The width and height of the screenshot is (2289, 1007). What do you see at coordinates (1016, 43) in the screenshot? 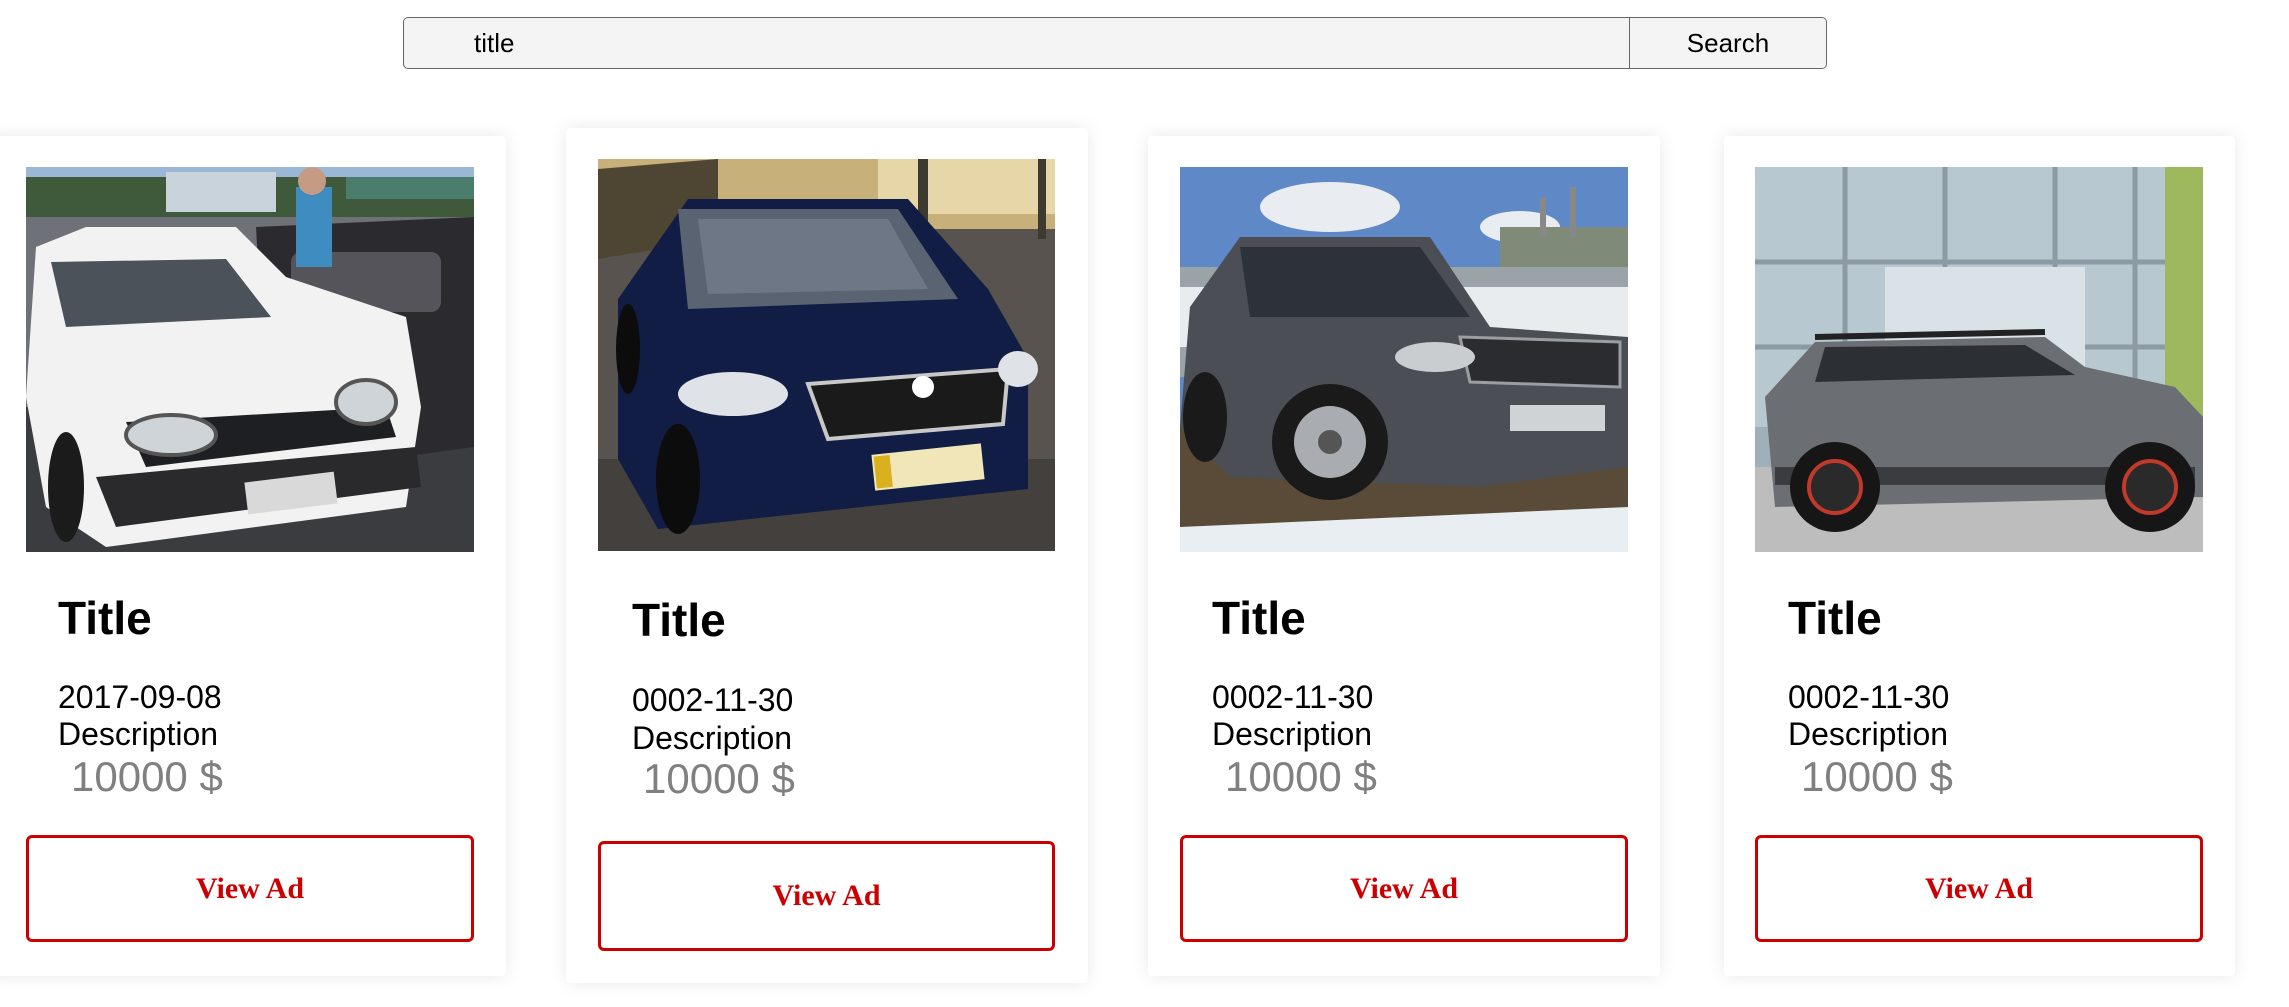
I see `search-input` at bounding box center [1016, 43].